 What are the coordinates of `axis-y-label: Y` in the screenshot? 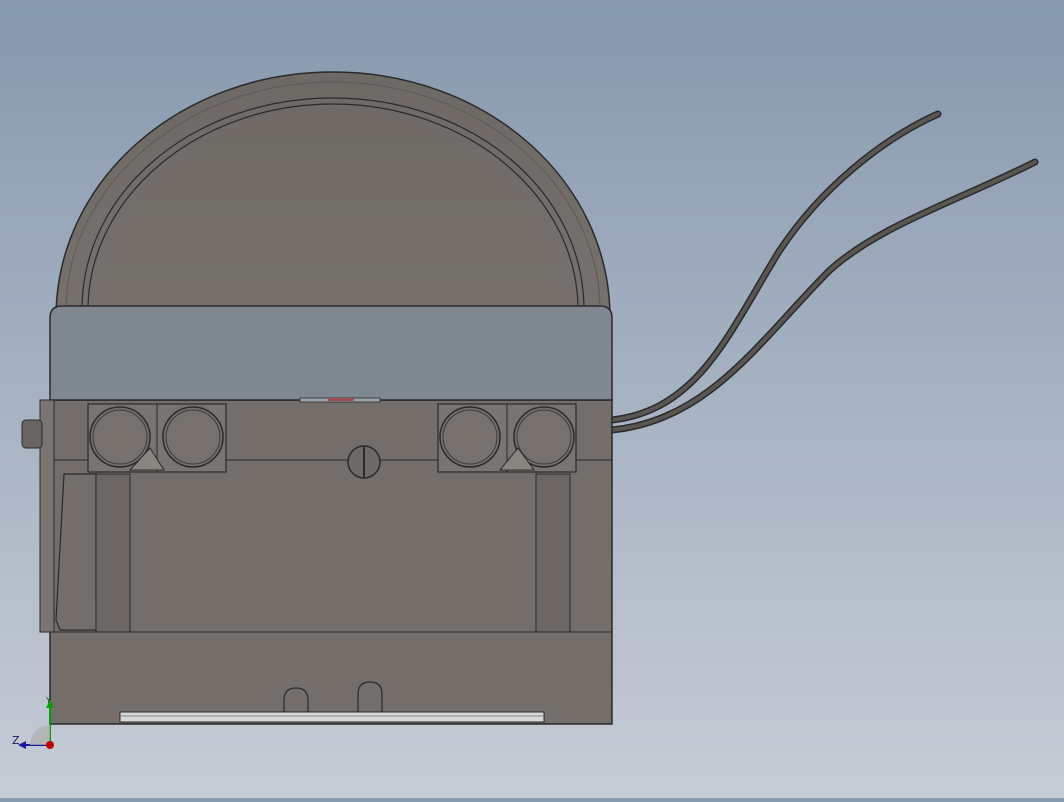 It's located at (48, 700).